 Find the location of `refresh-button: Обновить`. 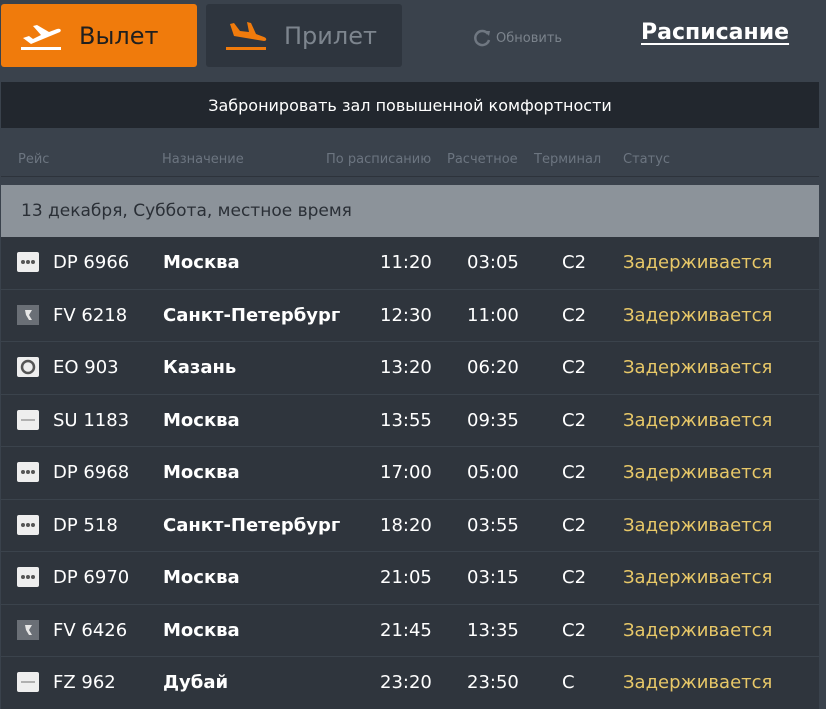

refresh-button: Обновить is located at coordinates (517, 38).